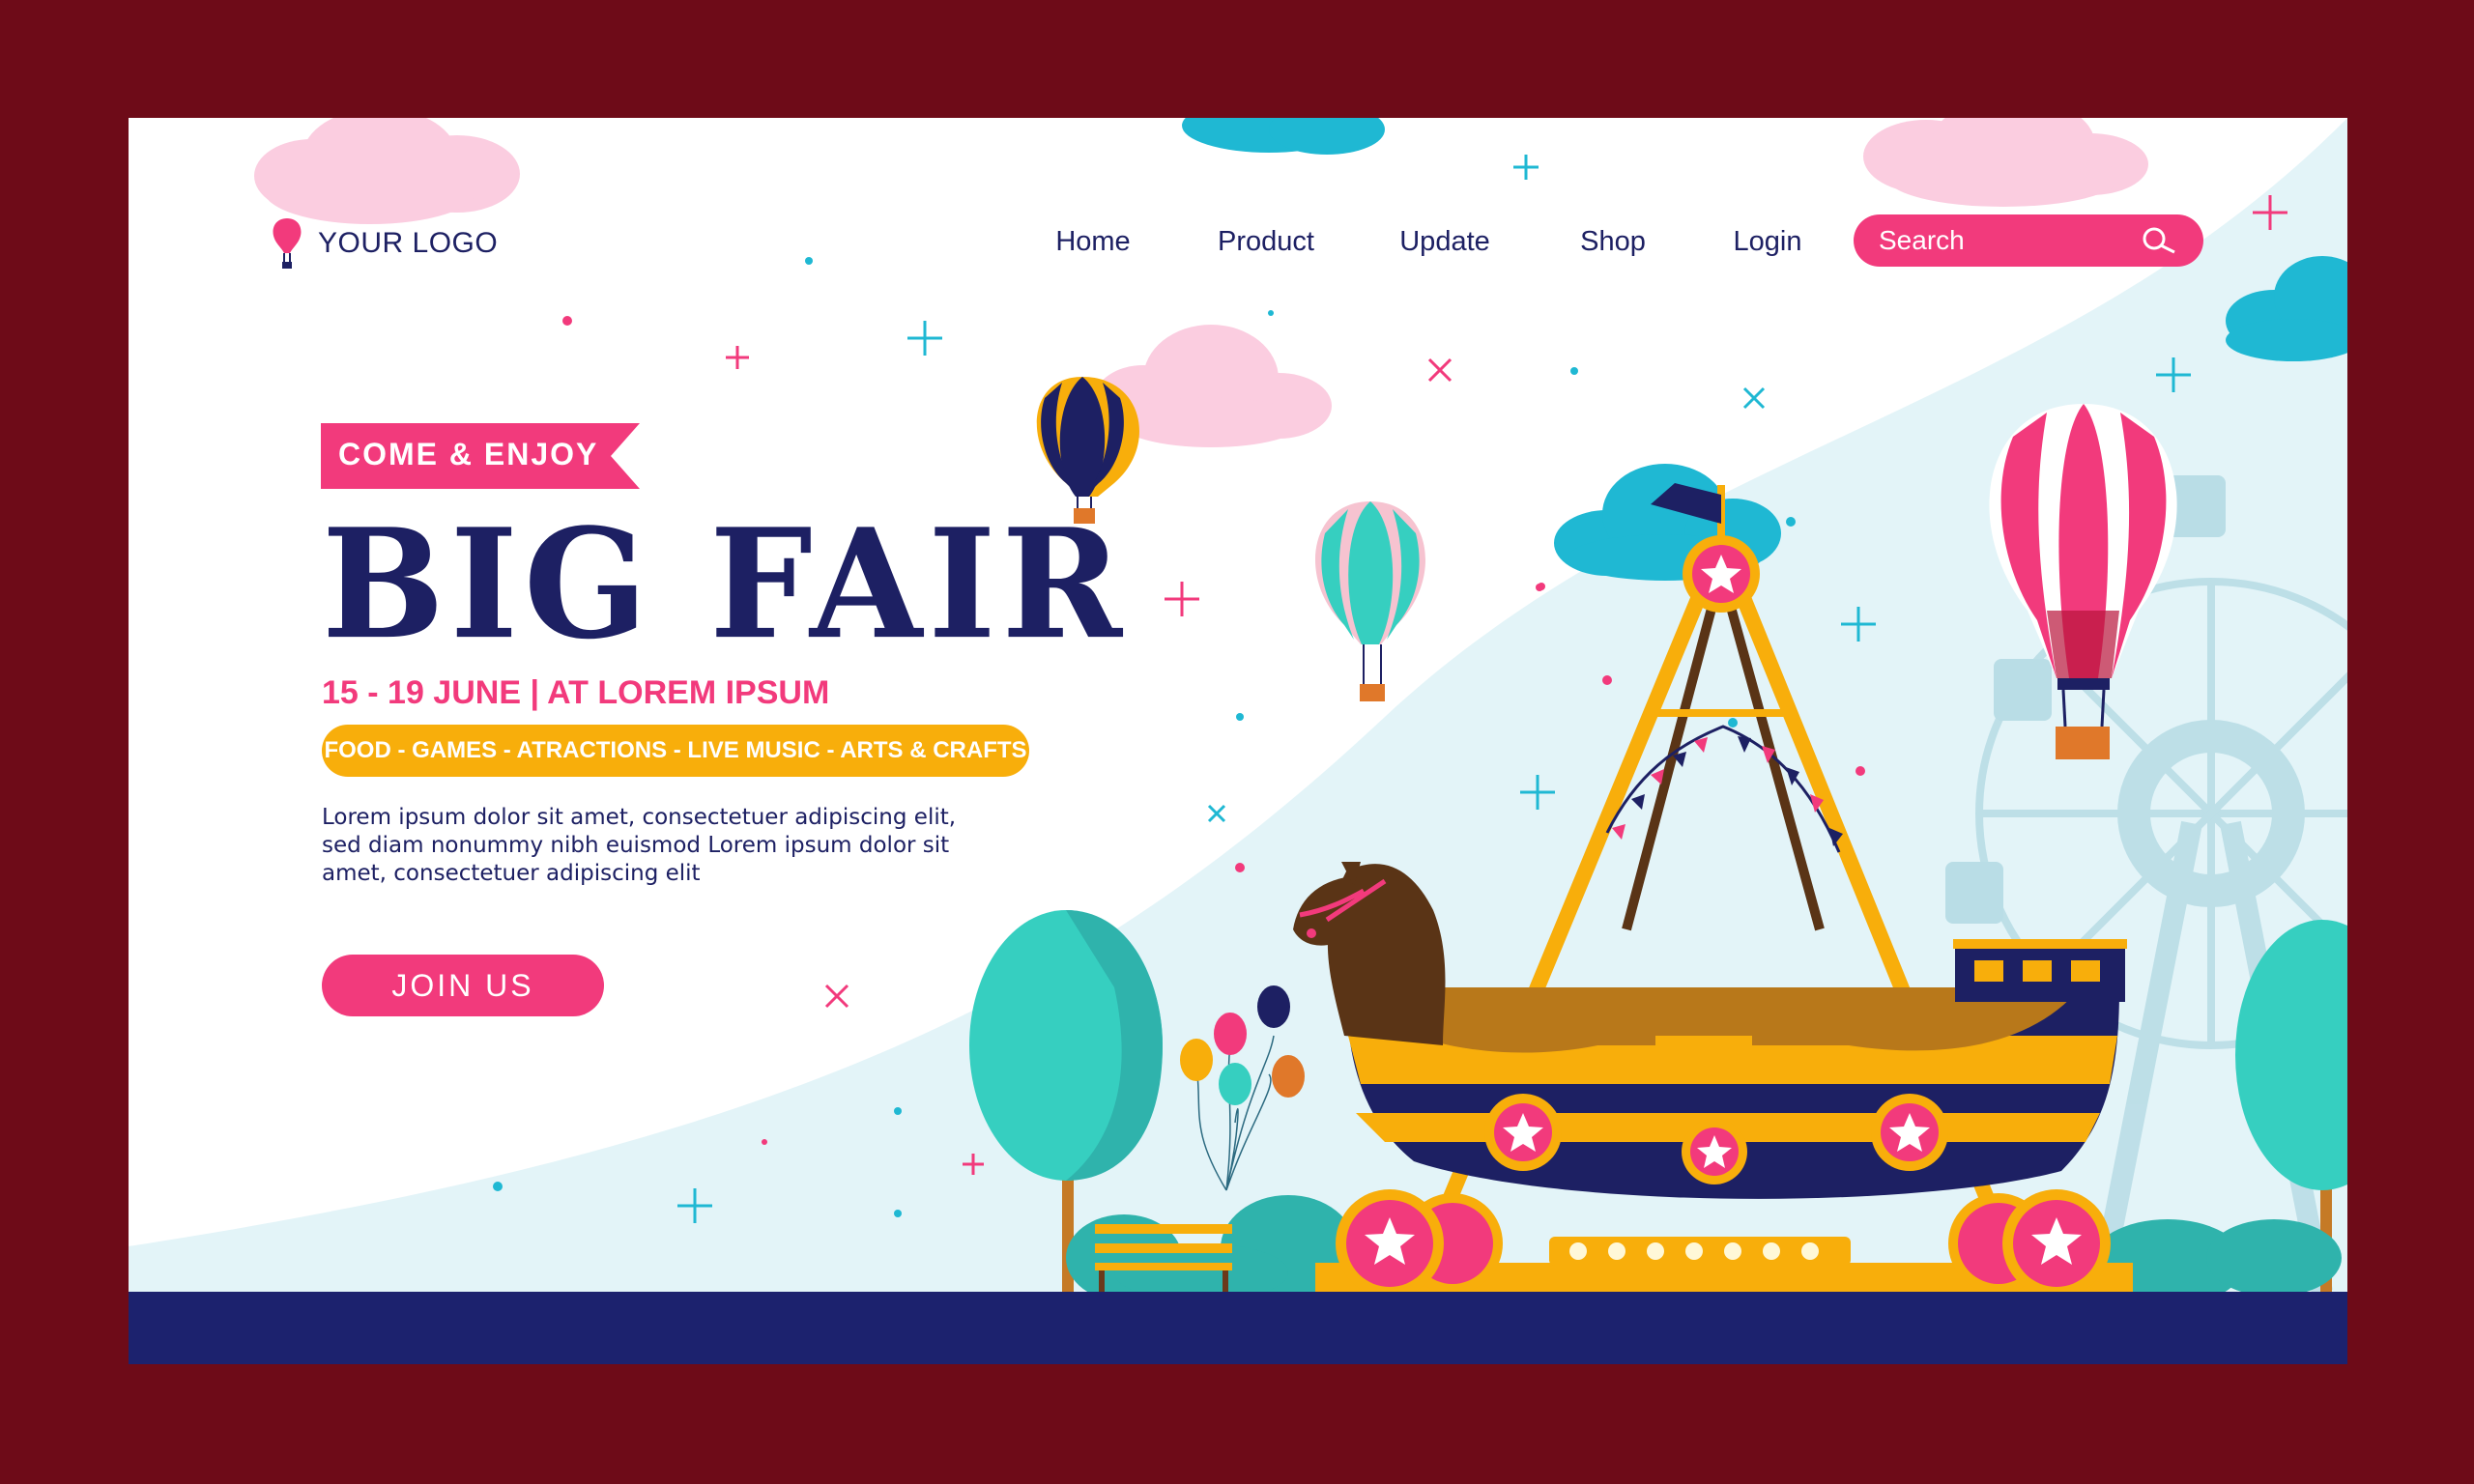  Describe the element at coordinates (1768, 242) in the screenshot. I see `nav-login: Login` at that location.